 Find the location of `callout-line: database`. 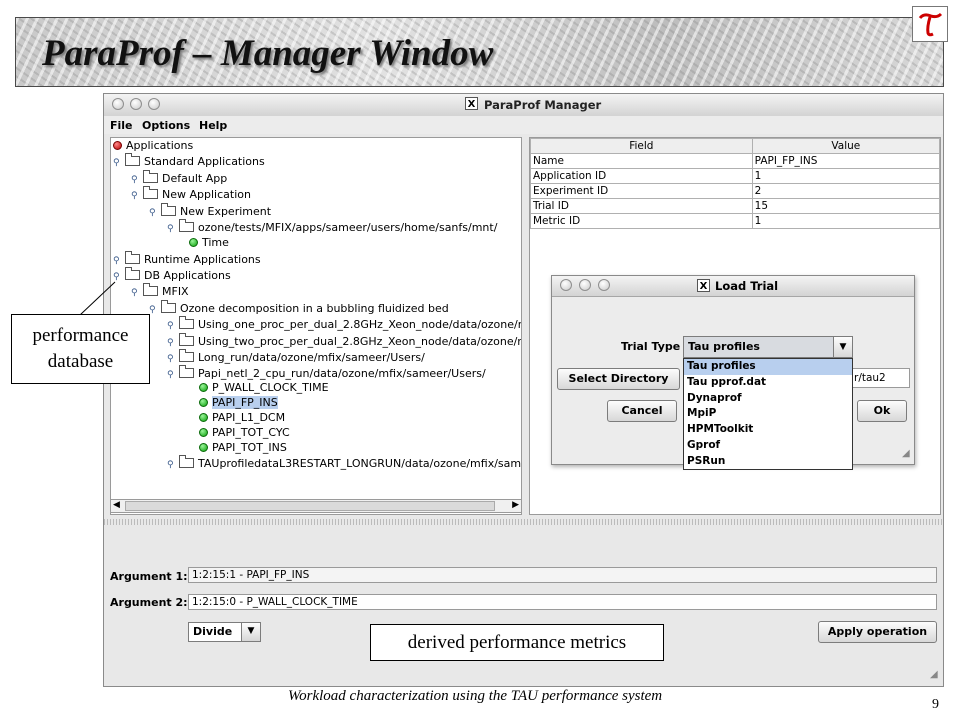

callout-line: database is located at coordinates (80, 361).